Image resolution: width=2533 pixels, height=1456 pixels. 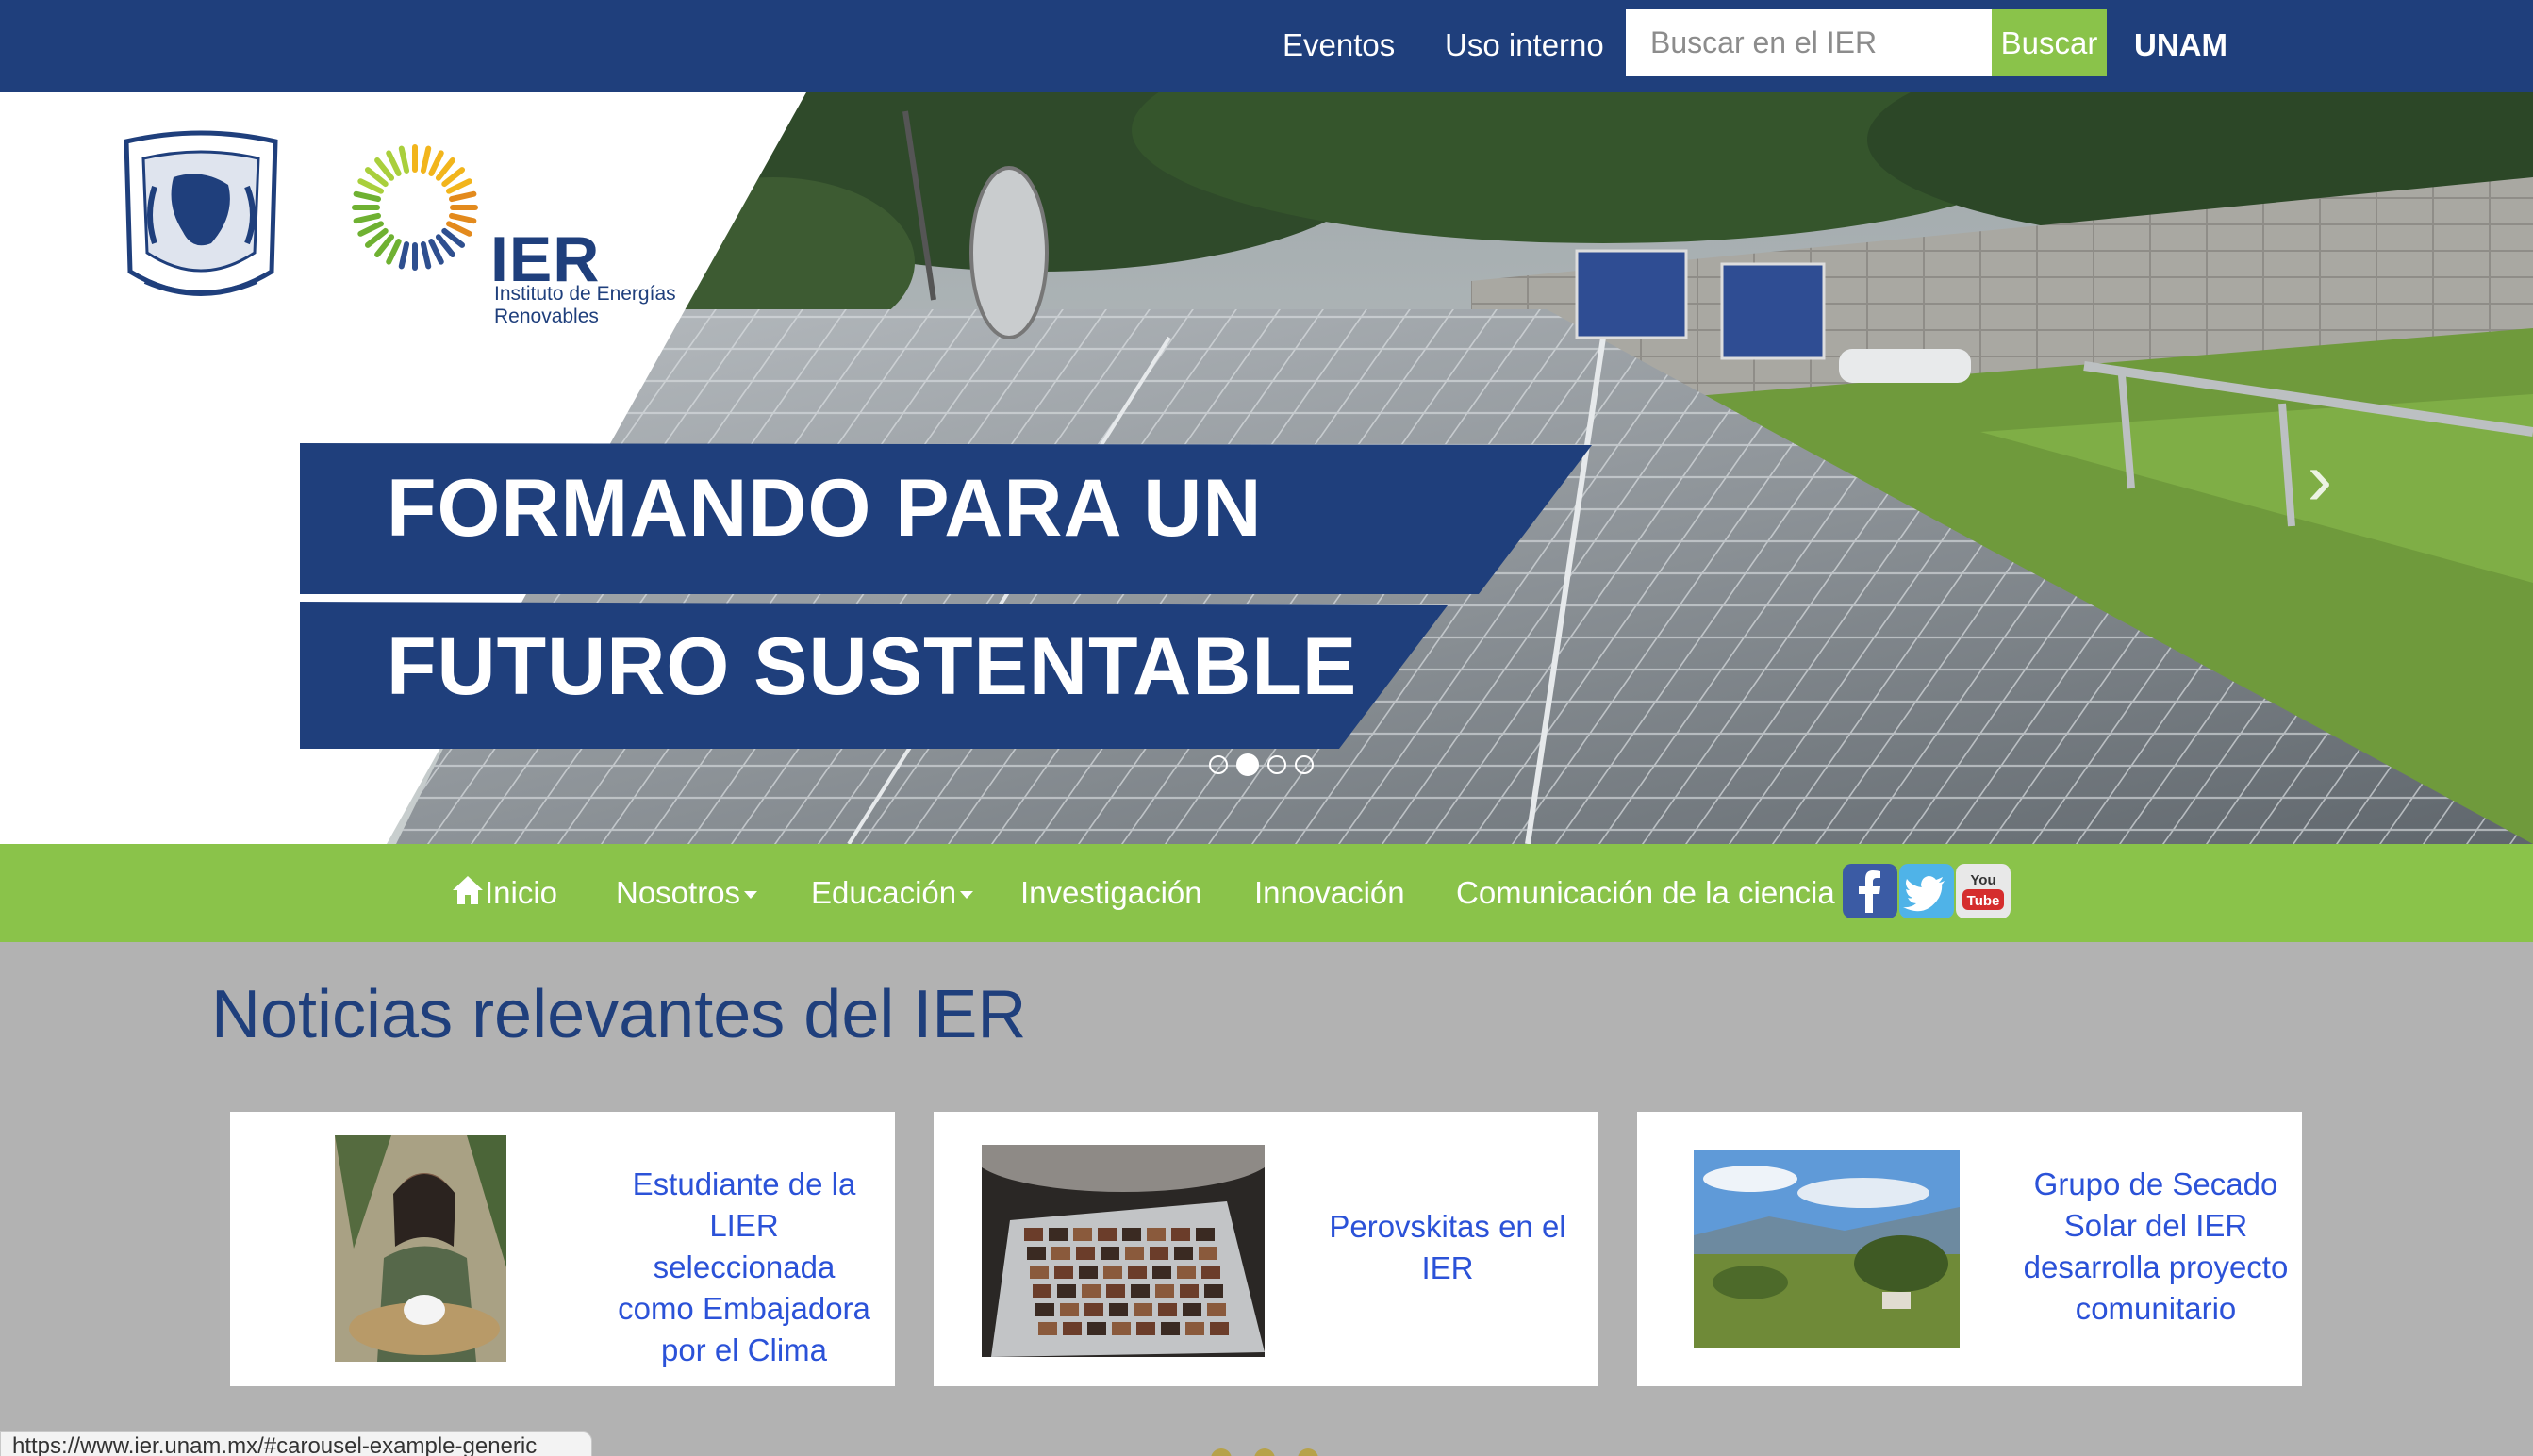 What do you see at coordinates (1266, 46) in the screenshot?
I see `top-bar: Eventos Uso interno Buscar UNAM` at bounding box center [1266, 46].